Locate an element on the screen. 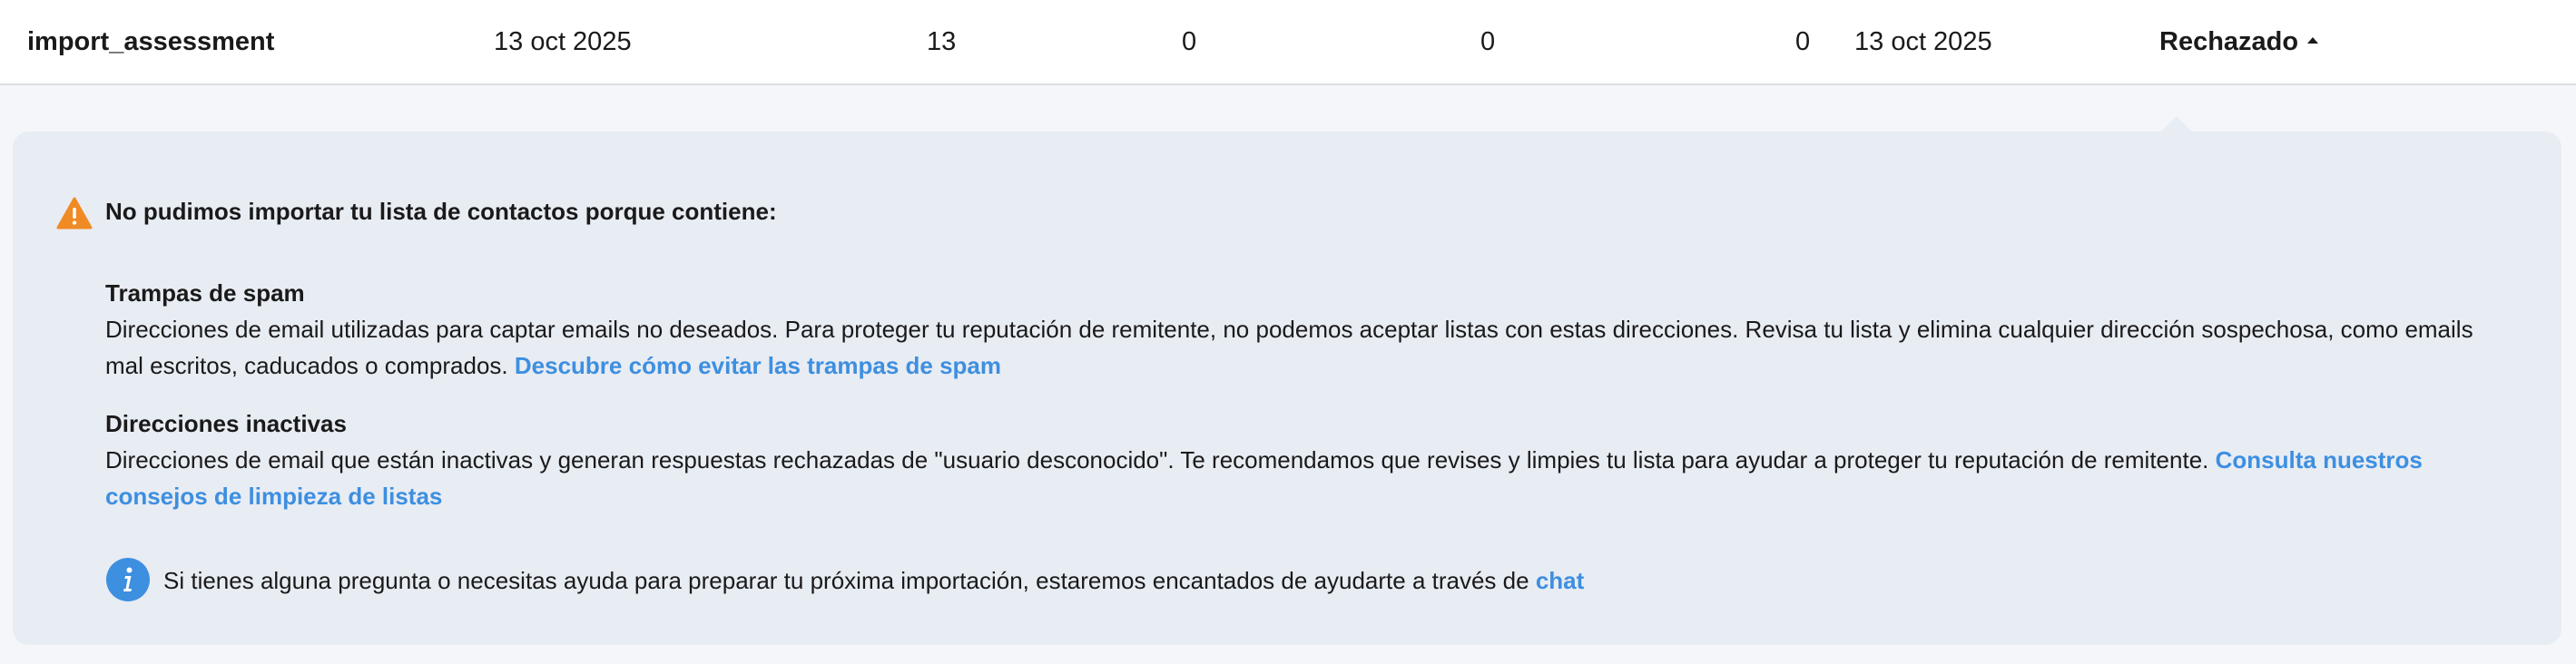  panel-pointer is located at coordinates (2176, 124).